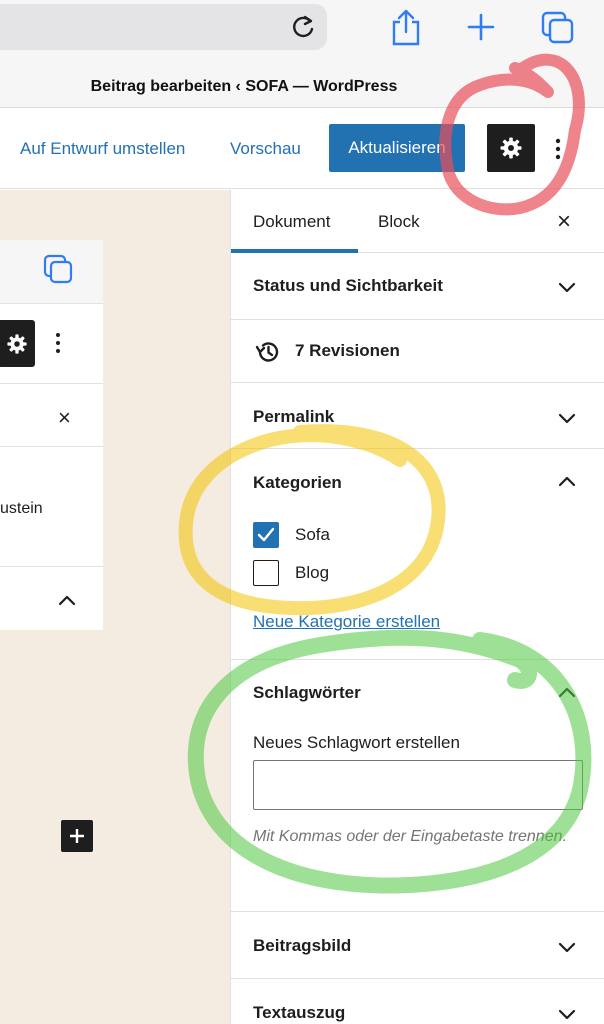  What do you see at coordinates (291, 573) in the screenshot?
I see `category-blog: Blog` at bounding box center [291, 573].